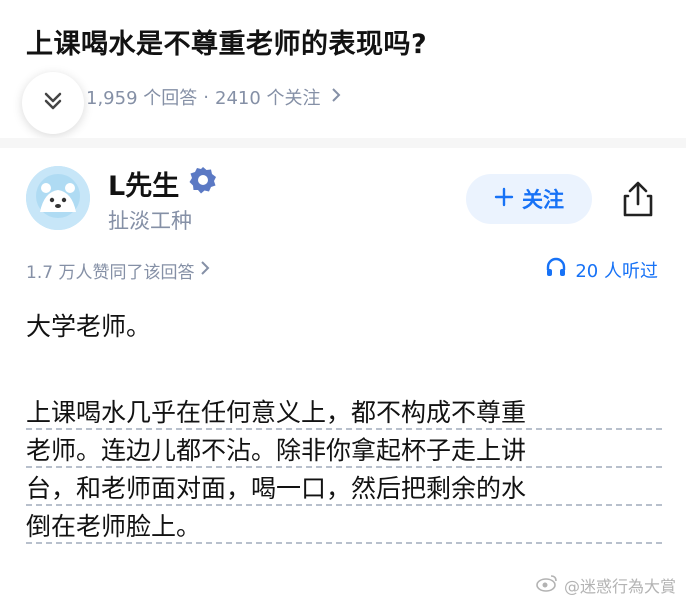  Describe the element at coordinates (344, 451) in the screenshot. I see `answer-line: 老师。连边儿都不沾。除非你拿起杯子走上讲` at that location.